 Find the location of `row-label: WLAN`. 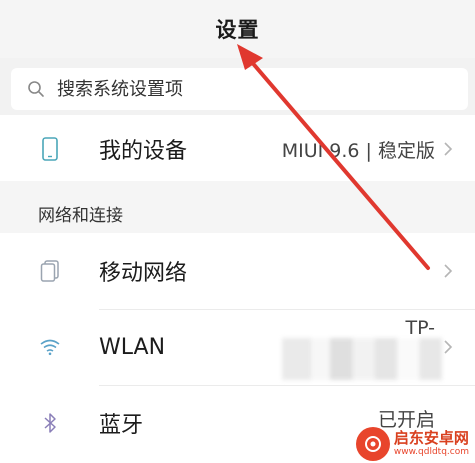

row-label: WLAN is located at coordinates (132, 347).